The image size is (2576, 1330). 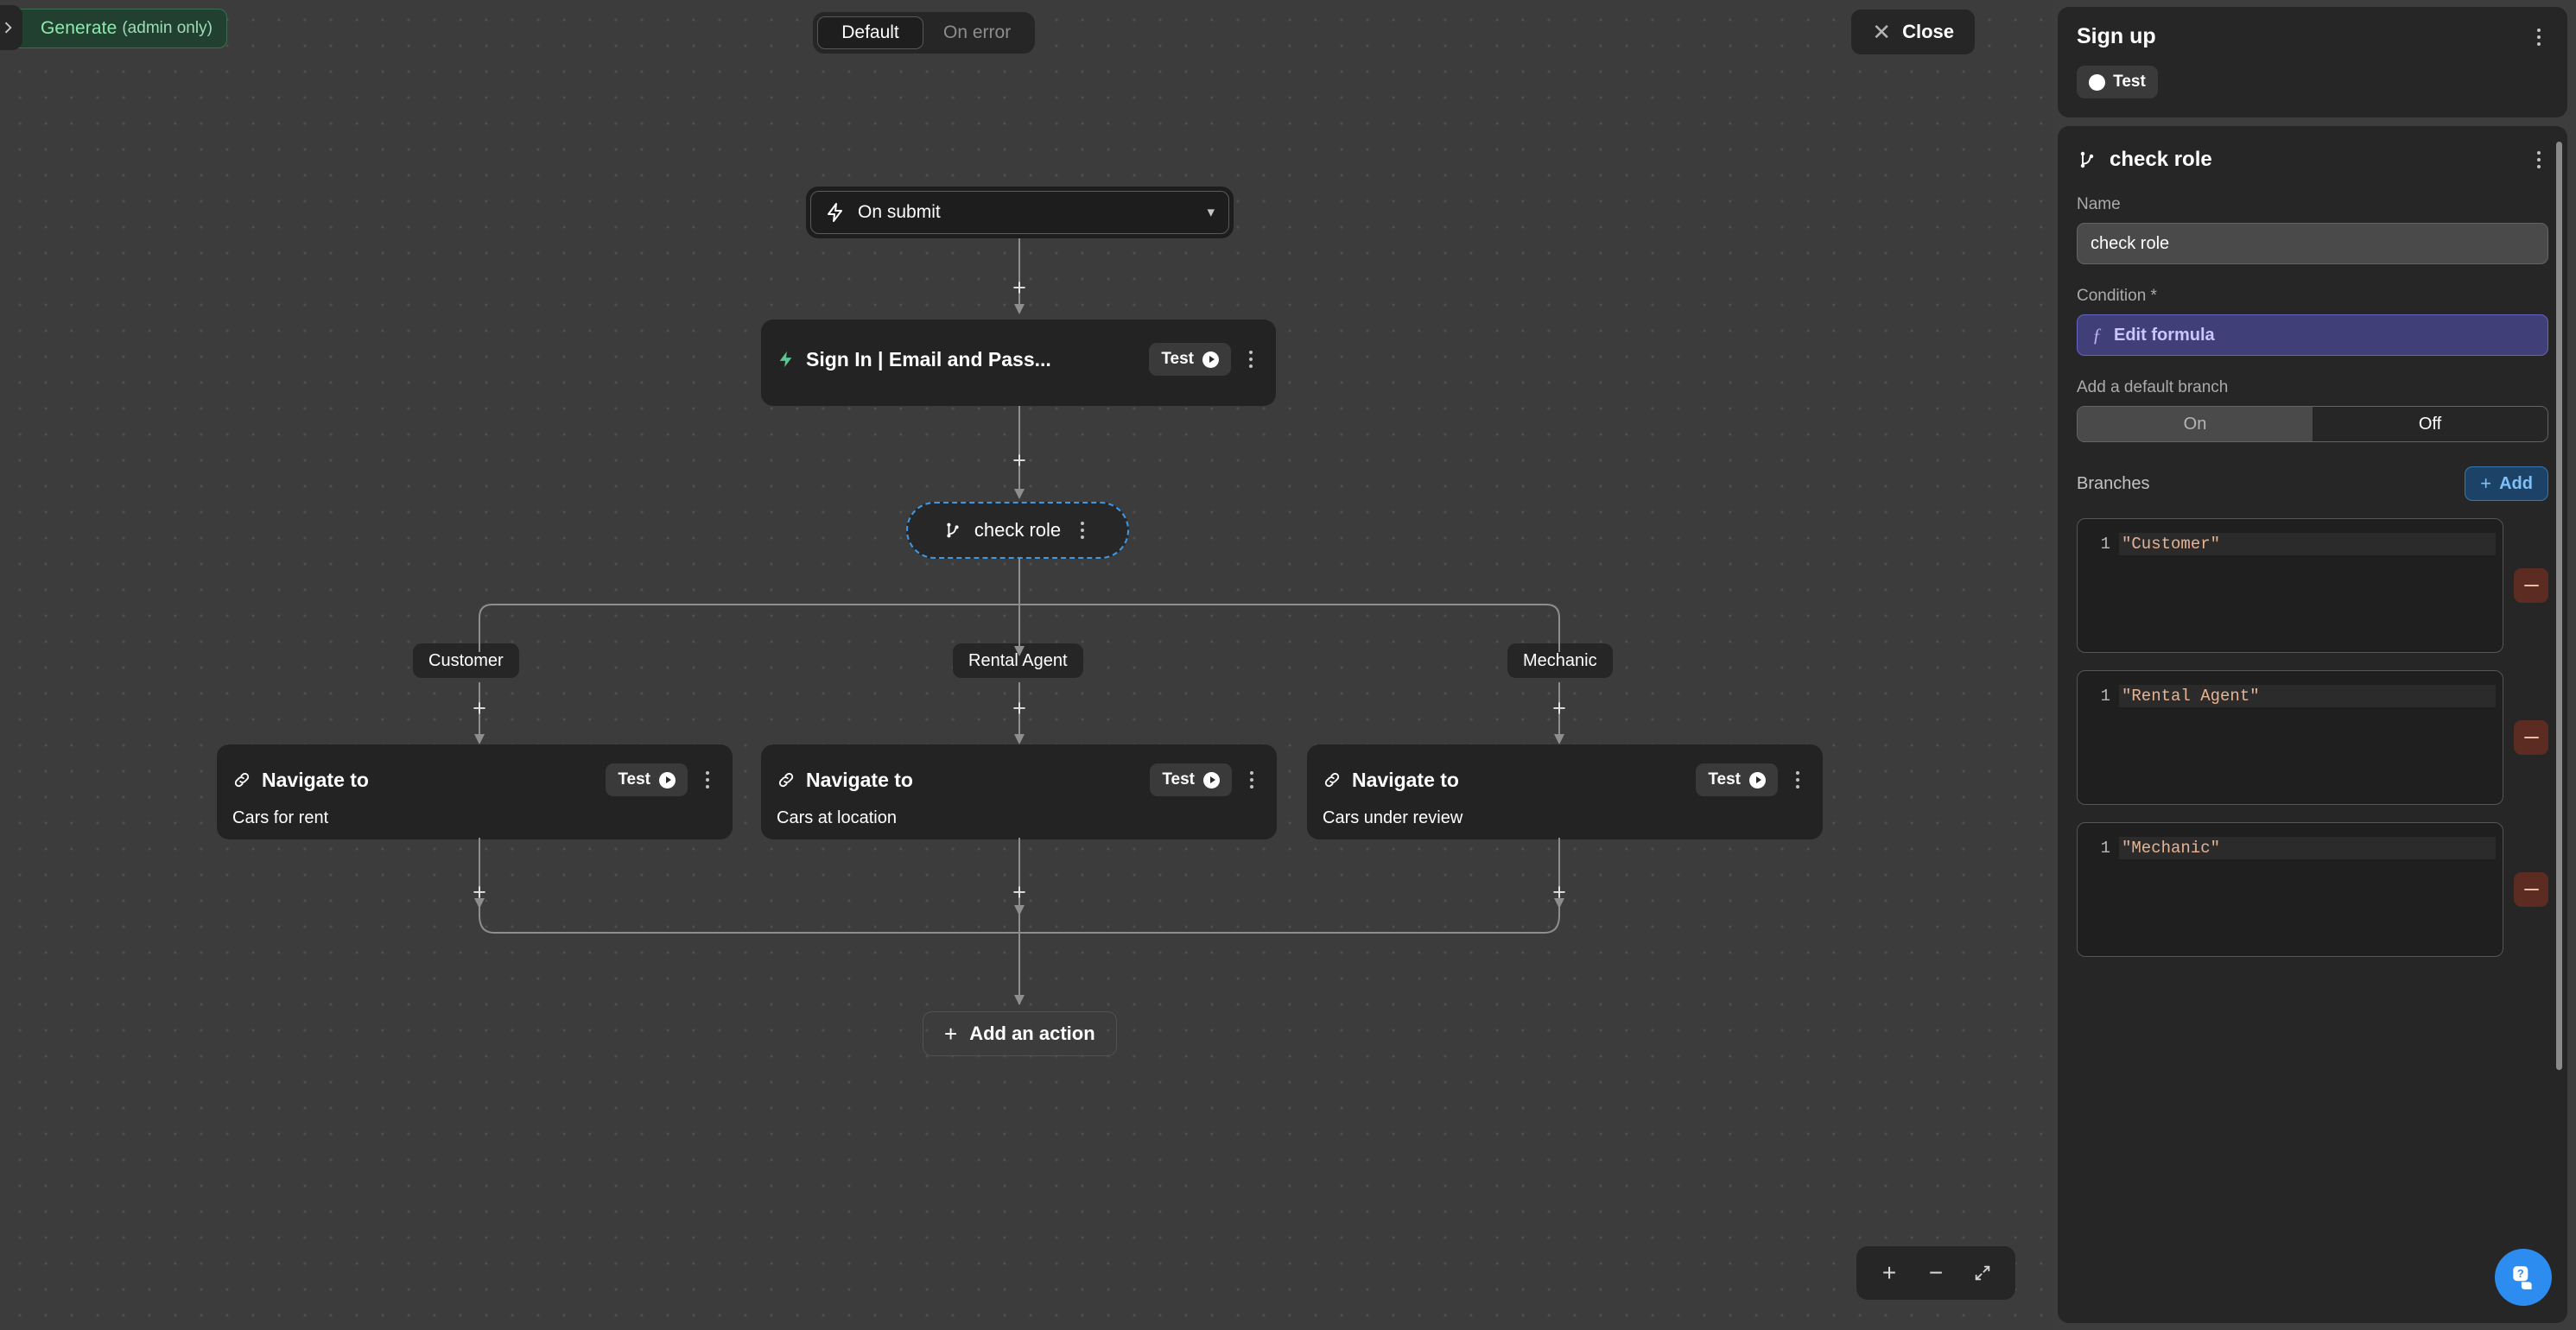 I want to click on add-step-plus-after-3: +, so click(x=1559, y=892).